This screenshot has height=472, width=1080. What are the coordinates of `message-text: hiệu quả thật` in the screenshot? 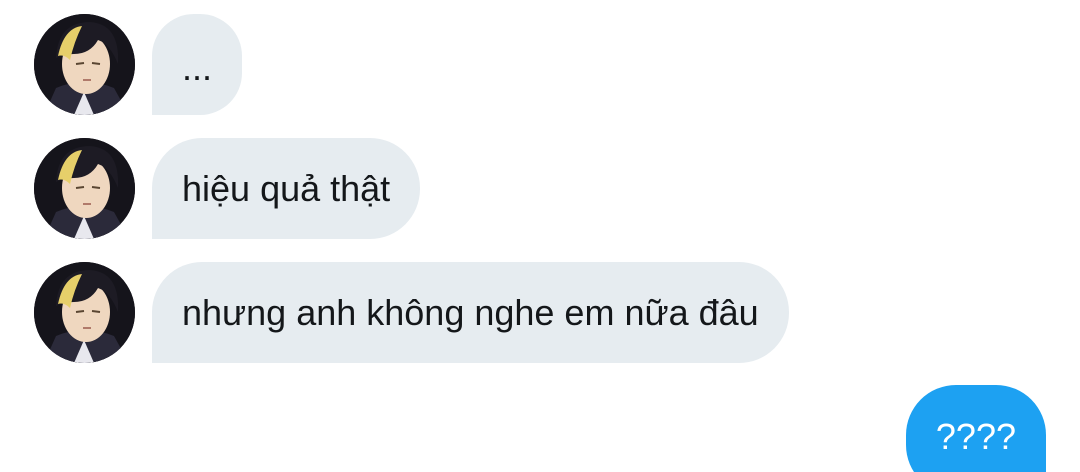 It's located at (286, 188).